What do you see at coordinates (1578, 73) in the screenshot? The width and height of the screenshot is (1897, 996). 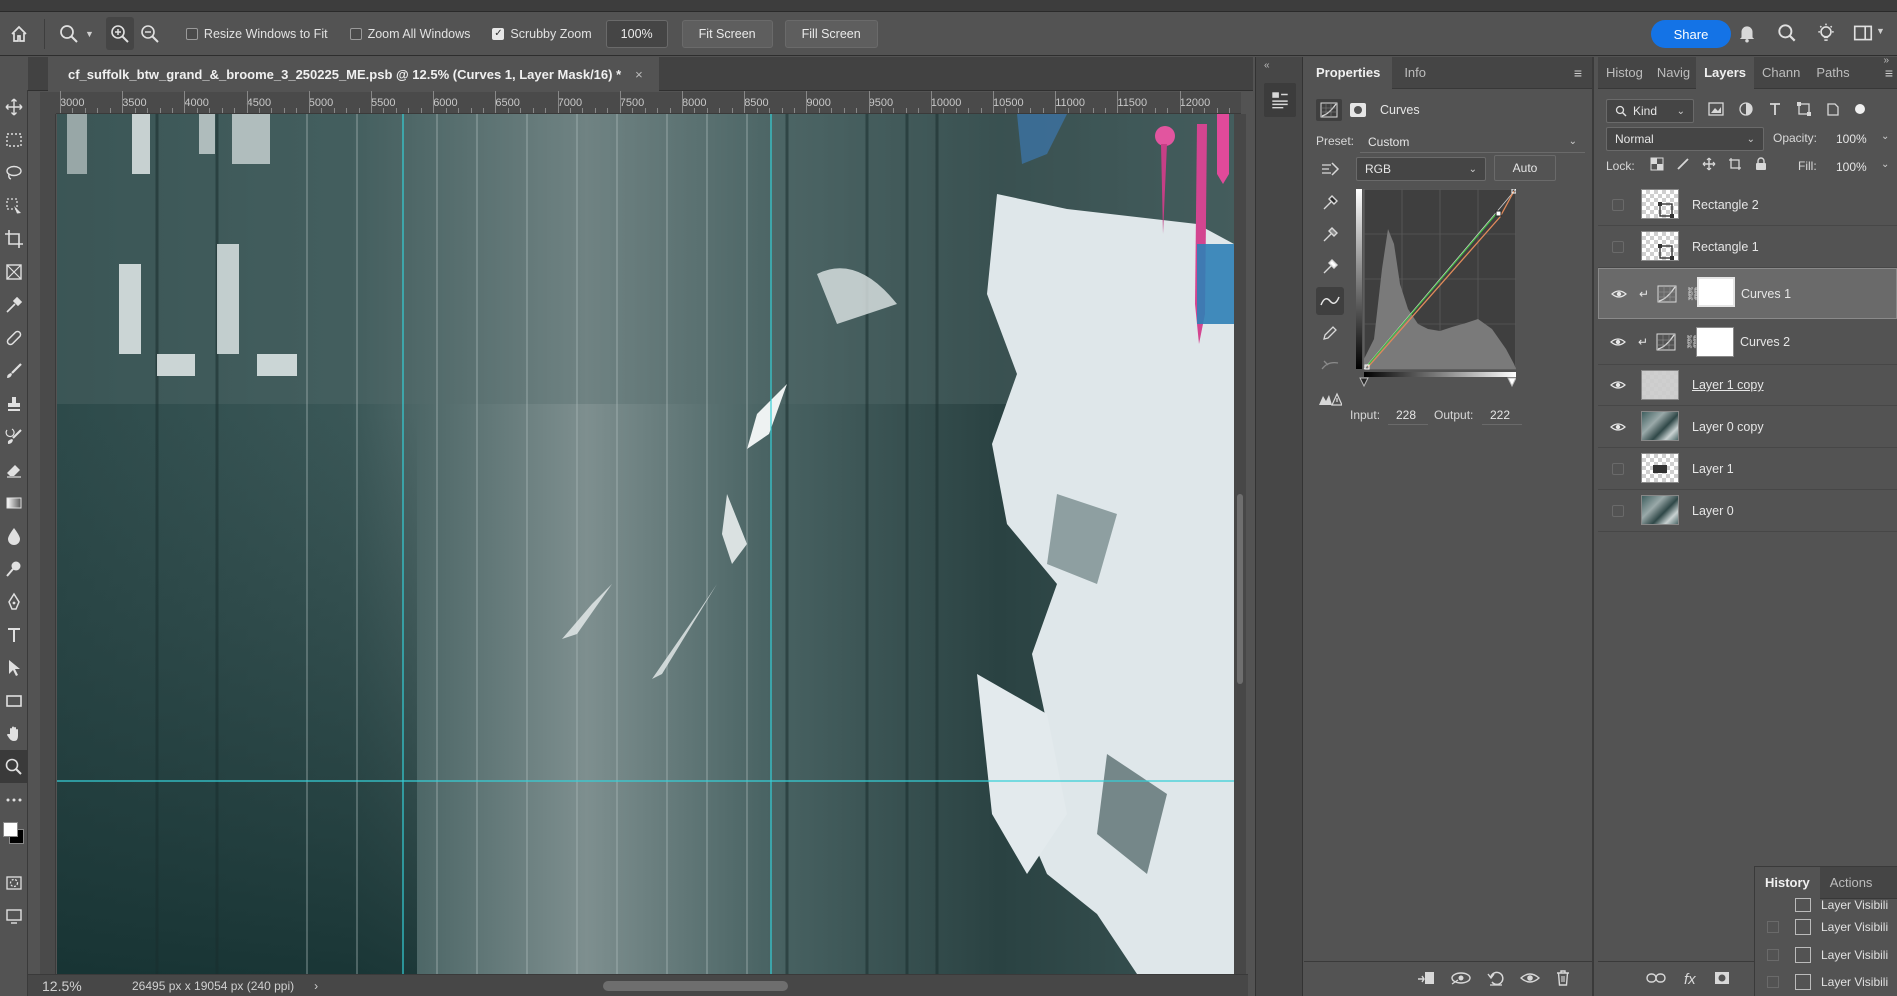 I see `panel-menu-icon: ≡` at bounding box center [1578, 73].